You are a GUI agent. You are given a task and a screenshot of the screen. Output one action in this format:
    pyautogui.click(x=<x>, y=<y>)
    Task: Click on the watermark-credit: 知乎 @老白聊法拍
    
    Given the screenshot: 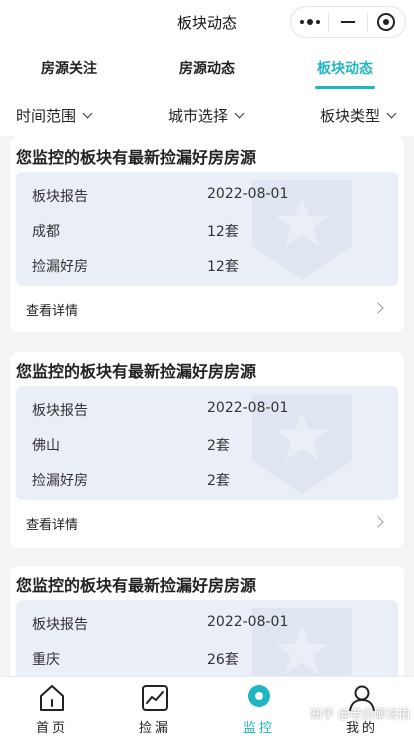 What is the action you would take?
    pyautogui.click(x=360, y=714)
    